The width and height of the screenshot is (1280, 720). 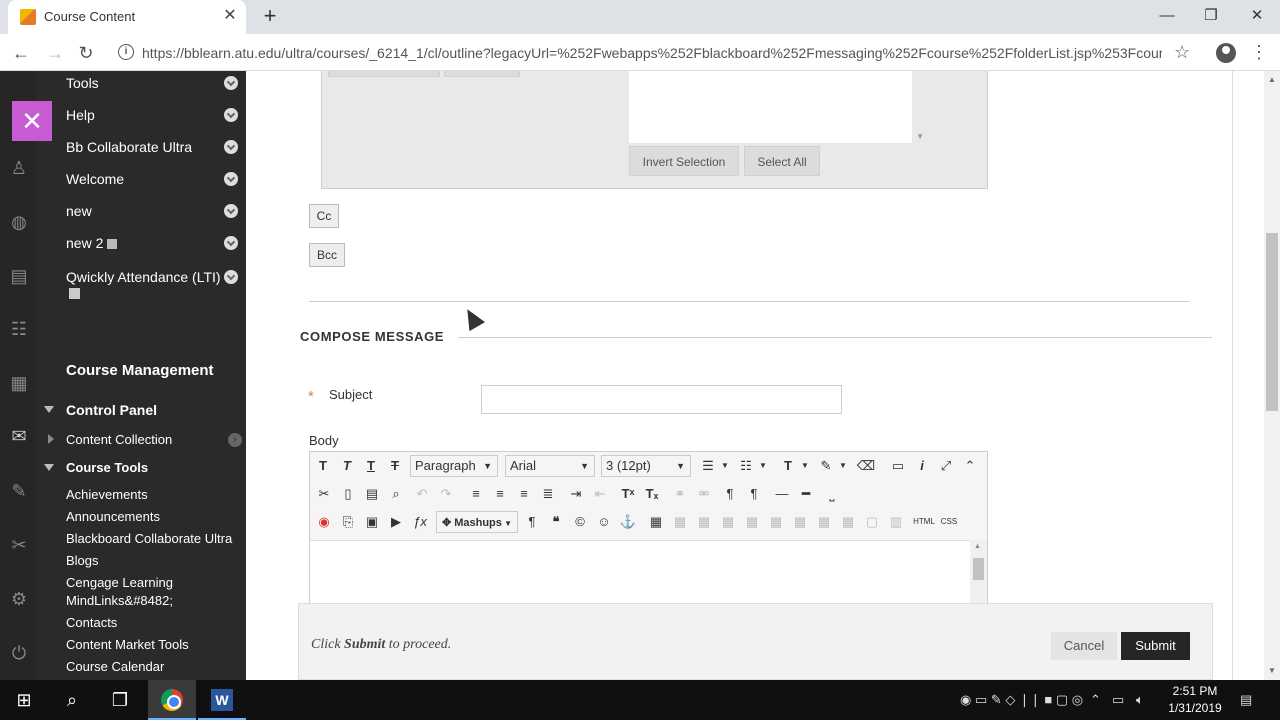 I want to click on page-scrollbar: ▲ ▼, so click(x=1272, y=375).